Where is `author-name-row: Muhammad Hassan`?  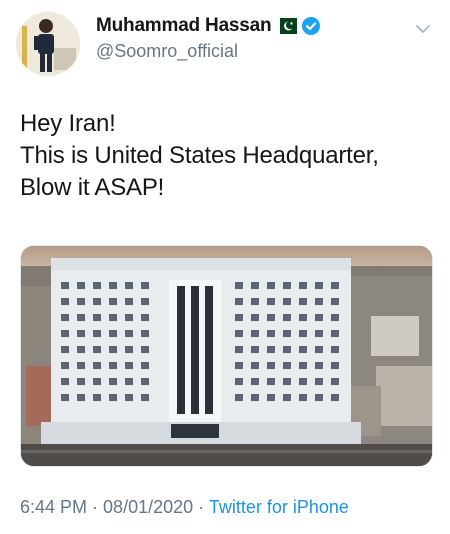
author-name-row: Muhammad Hassan is located at coordinates (208, 26).